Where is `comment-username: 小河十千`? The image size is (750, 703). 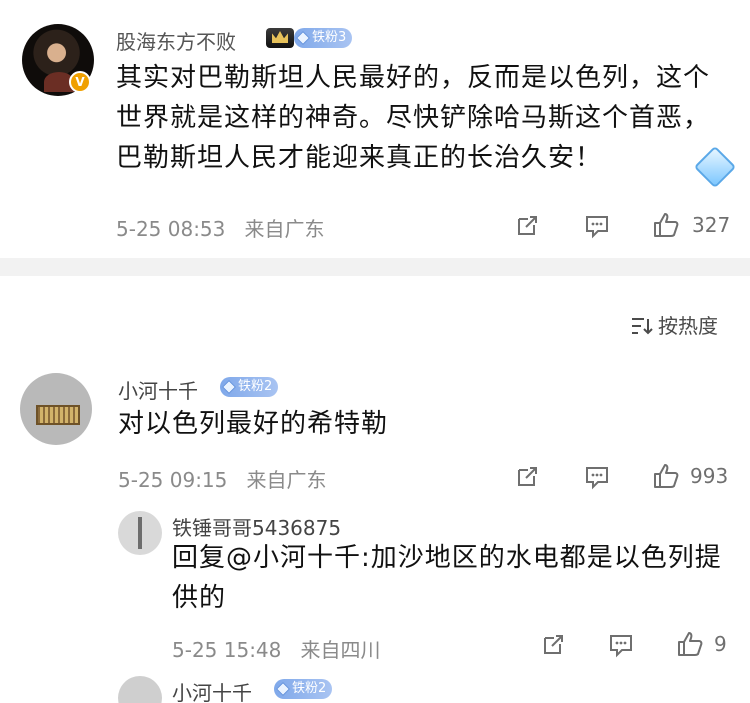 comment-username: 小河十千 is located at coordinates (158, 389).